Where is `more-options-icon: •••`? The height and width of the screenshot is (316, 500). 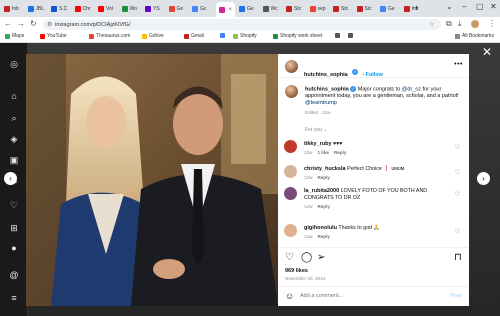
more-options-icon: ••• is located at coordinates (458, 64).